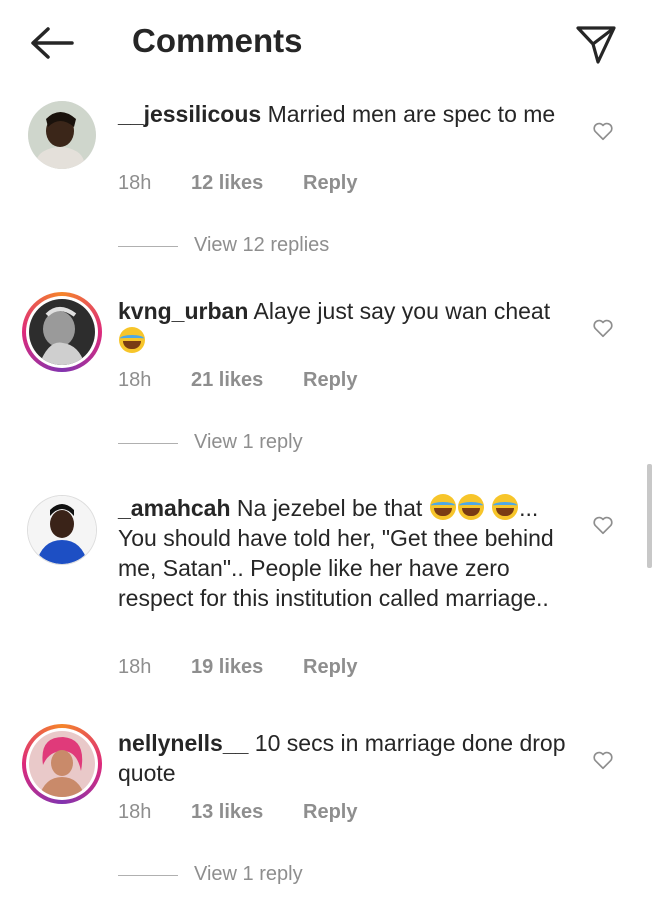  What do you see at coordinates (183, 311) in the screenshot?
I see `comment-username: kvng_urban` at bounding box center [183, 311].